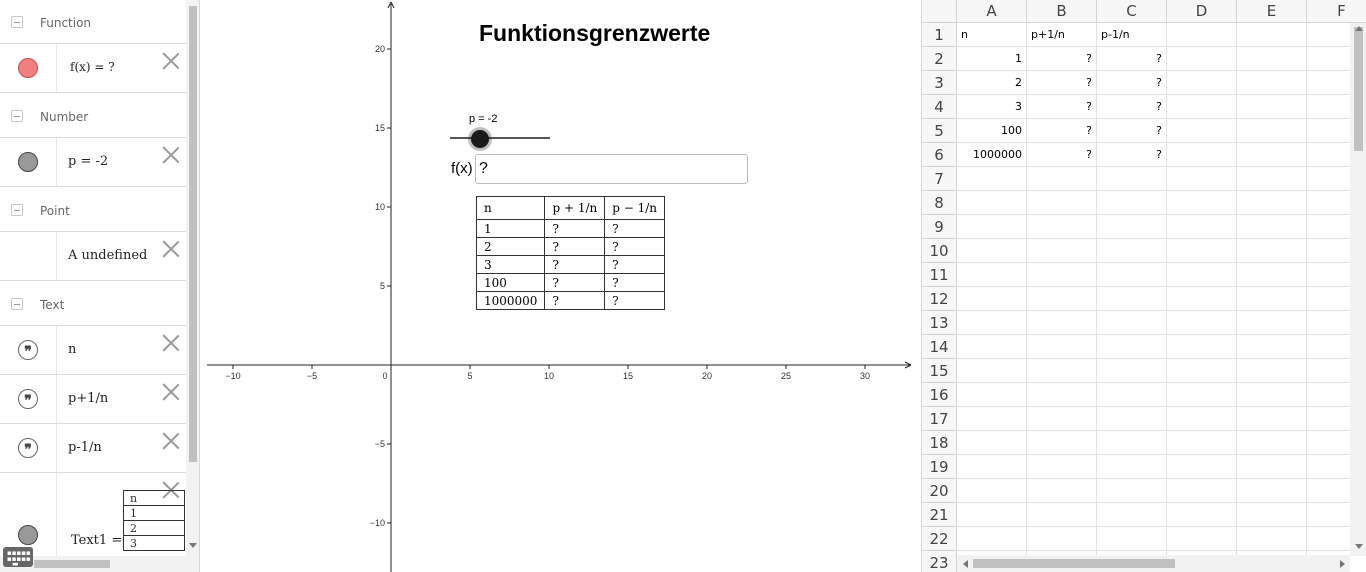  What do you see at coordinates (1062, 227) in the screenshot?
I see `cell-b9` at bounding box center [1062, 227].